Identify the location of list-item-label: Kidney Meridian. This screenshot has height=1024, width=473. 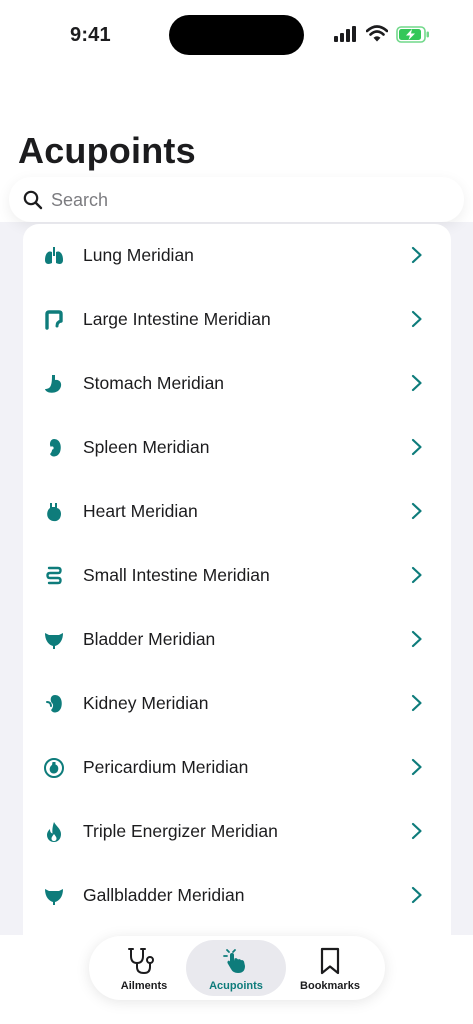
(146, 703).